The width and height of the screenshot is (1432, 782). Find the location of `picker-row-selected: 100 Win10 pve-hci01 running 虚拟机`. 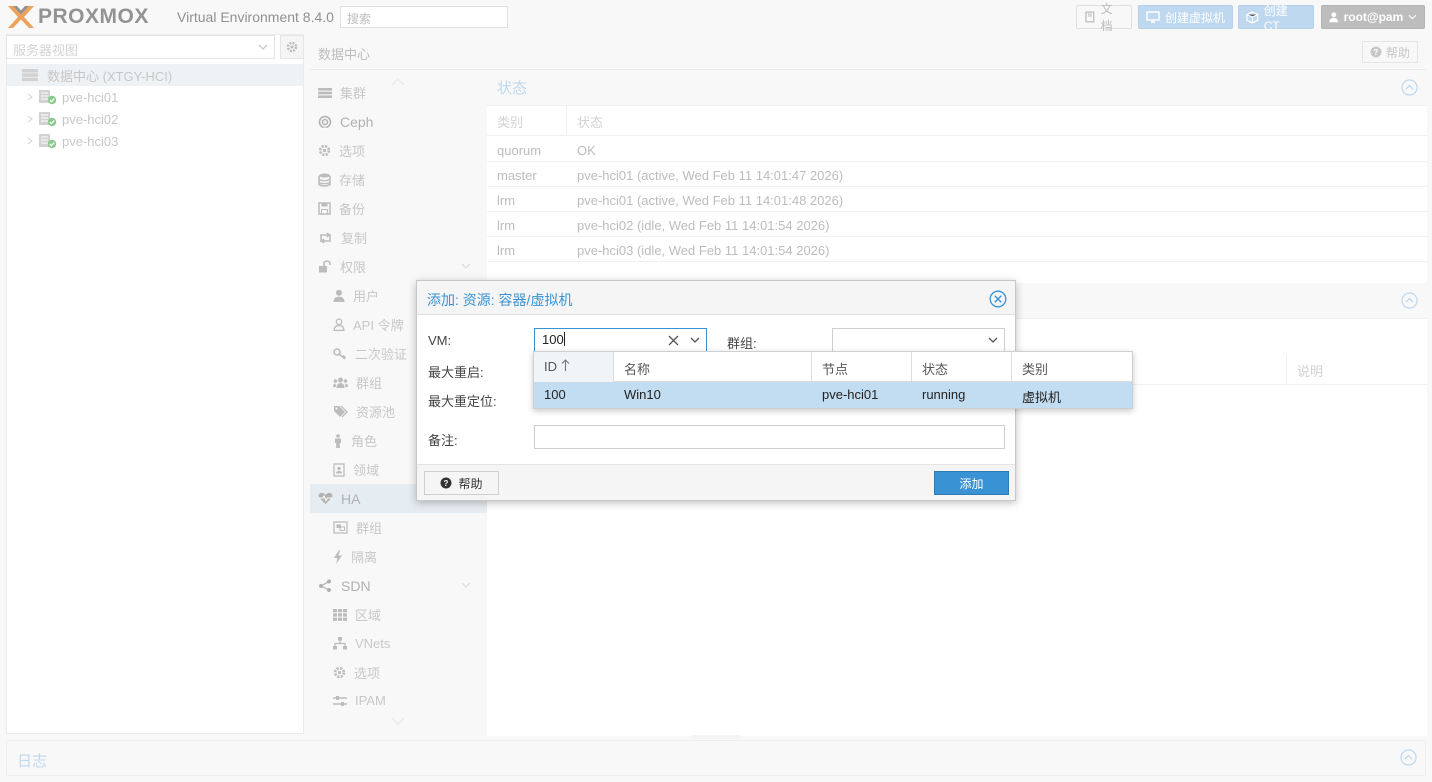

picker-row-selected: 100 Win10 pve-hci01 running 虚拟机 is located at coordinates (833, 395).